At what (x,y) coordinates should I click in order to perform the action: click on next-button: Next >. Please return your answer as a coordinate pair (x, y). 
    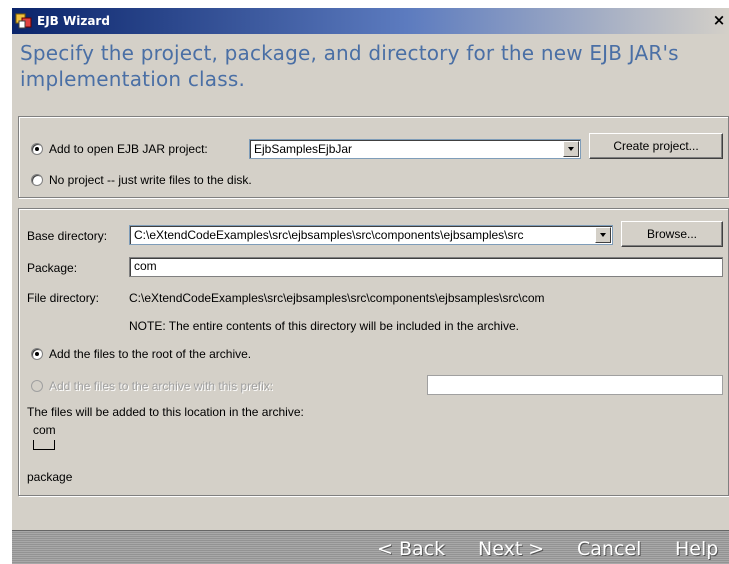
    Looking at the image, I should click on (511, 549).